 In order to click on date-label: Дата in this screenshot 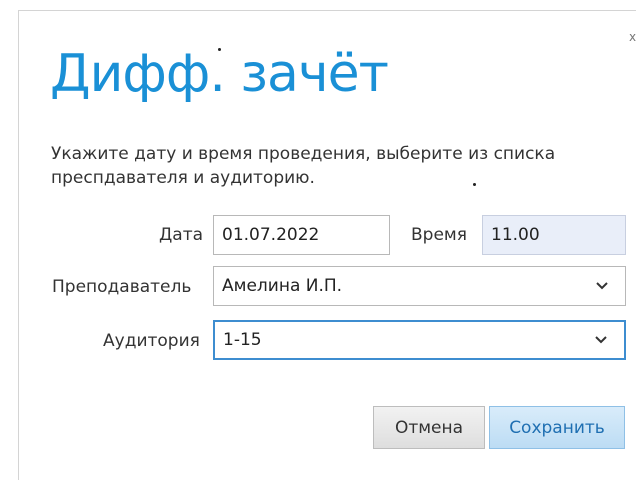, I will do `click(181, 235)`.